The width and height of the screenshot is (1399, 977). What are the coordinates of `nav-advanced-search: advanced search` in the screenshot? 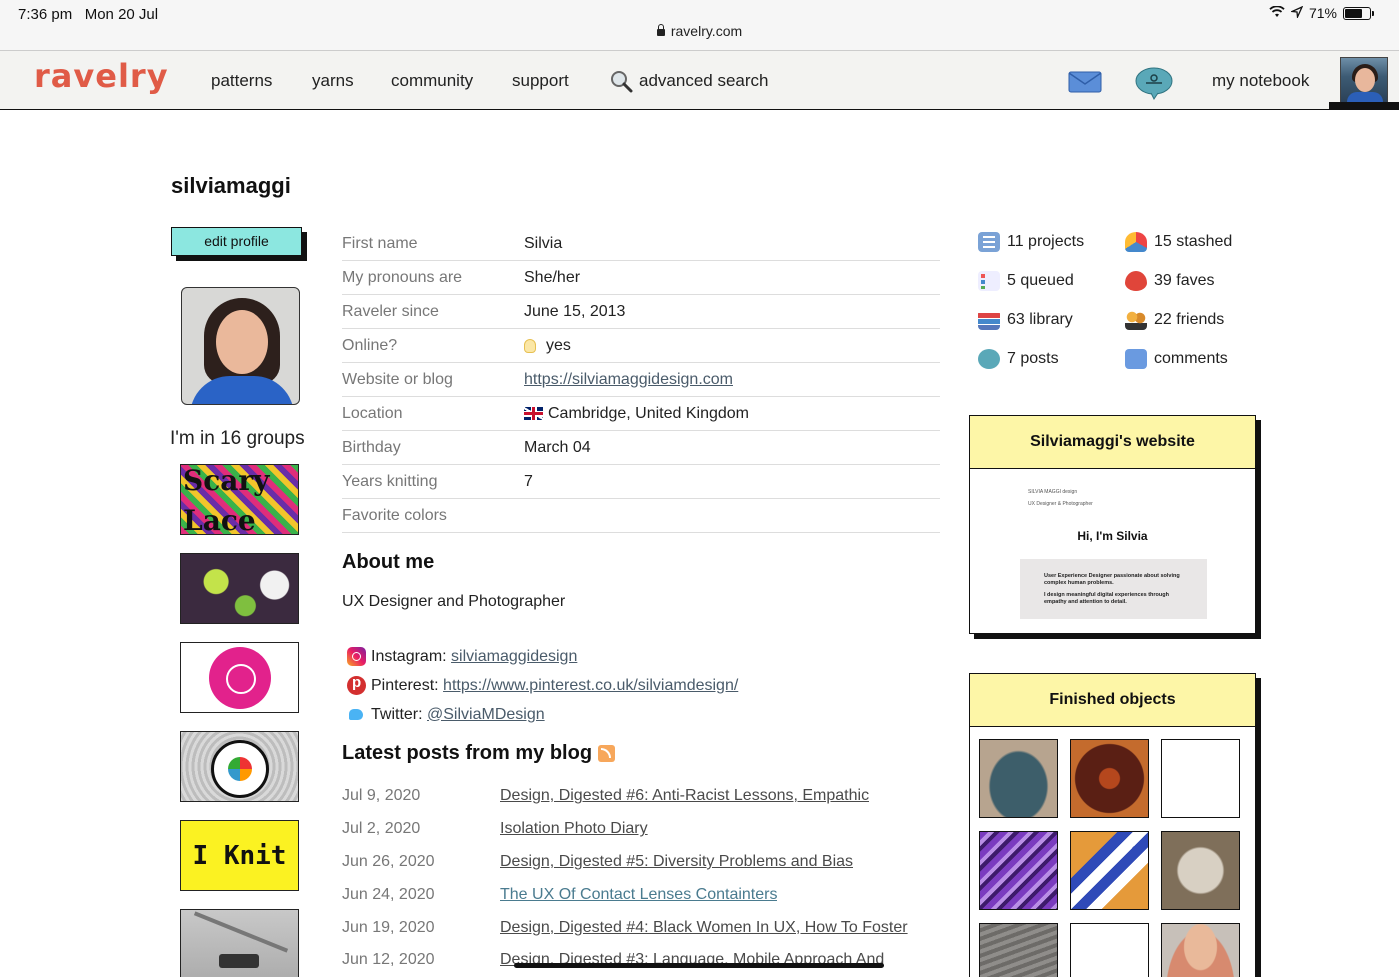 It's located at (703, 81).